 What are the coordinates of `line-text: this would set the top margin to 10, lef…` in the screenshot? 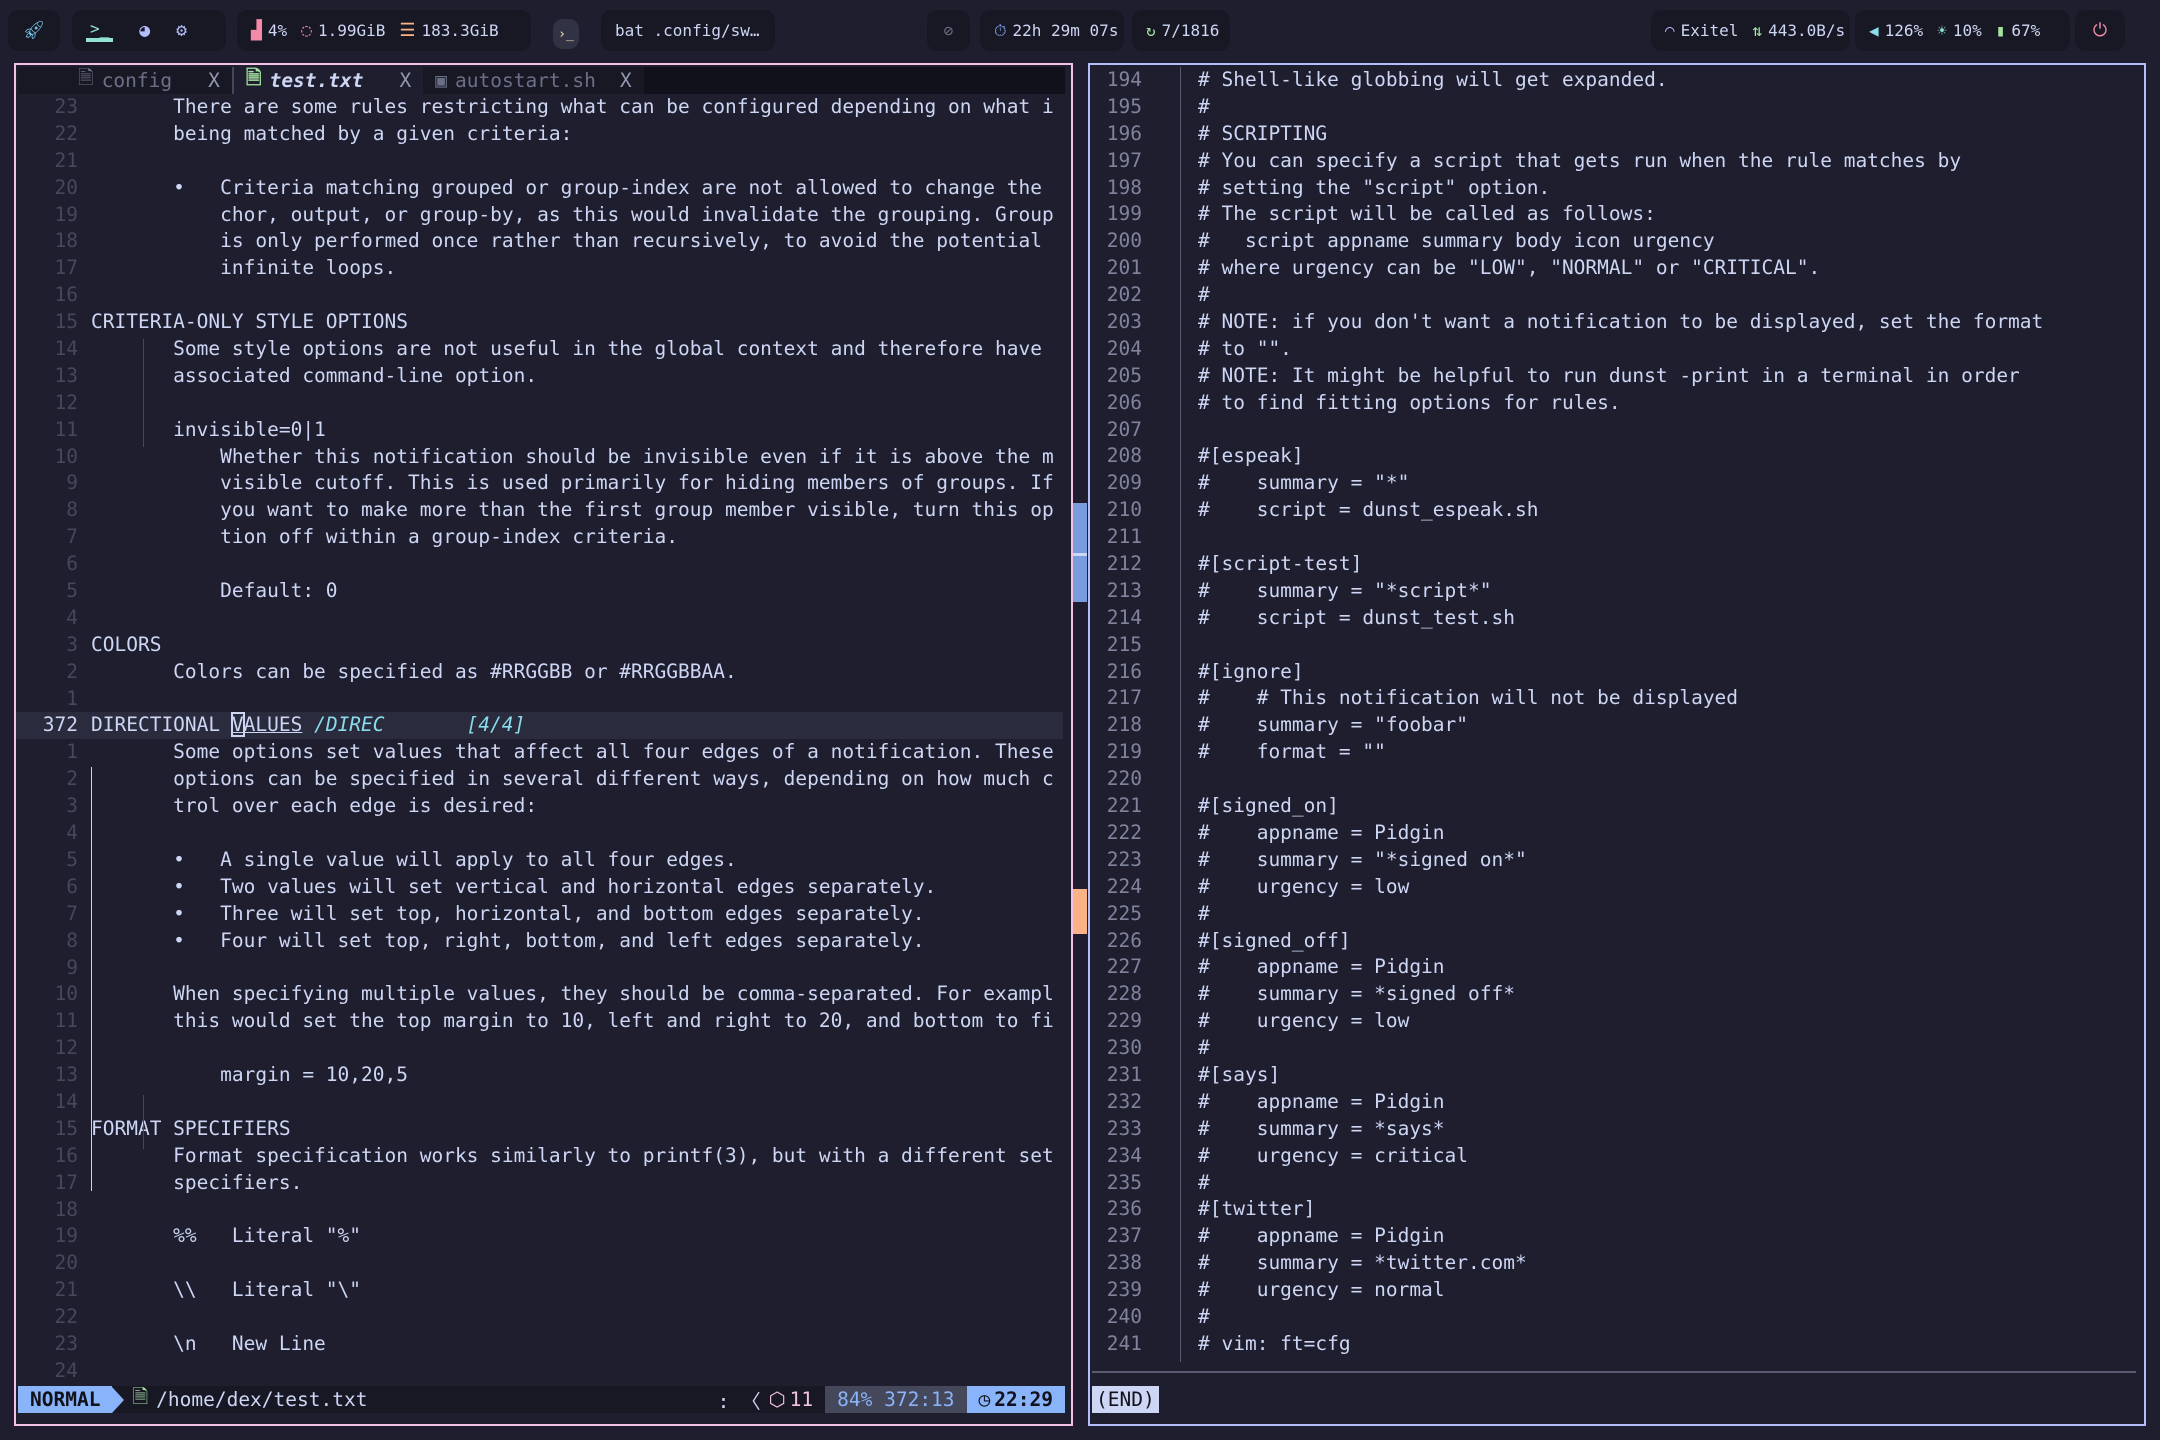 It's located at (572, 1021).